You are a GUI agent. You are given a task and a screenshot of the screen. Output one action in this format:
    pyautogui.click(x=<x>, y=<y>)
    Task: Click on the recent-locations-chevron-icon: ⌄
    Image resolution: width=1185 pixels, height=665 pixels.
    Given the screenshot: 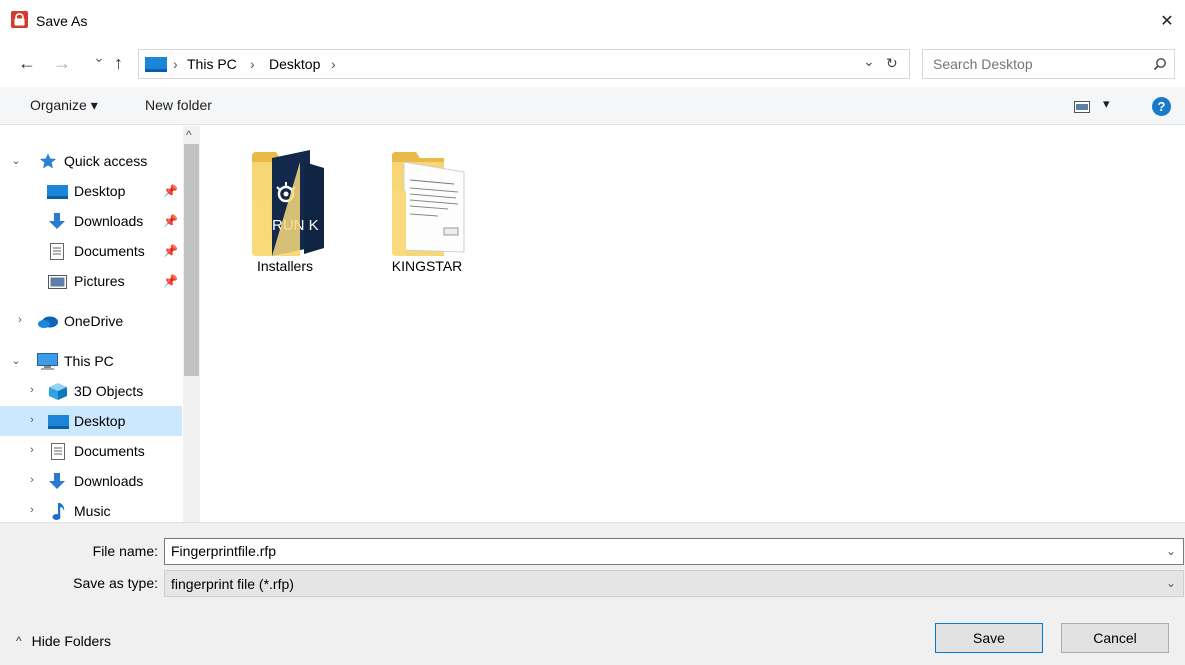 What is the action you would take?
    pyautogui.click(x=99, y=57)
    